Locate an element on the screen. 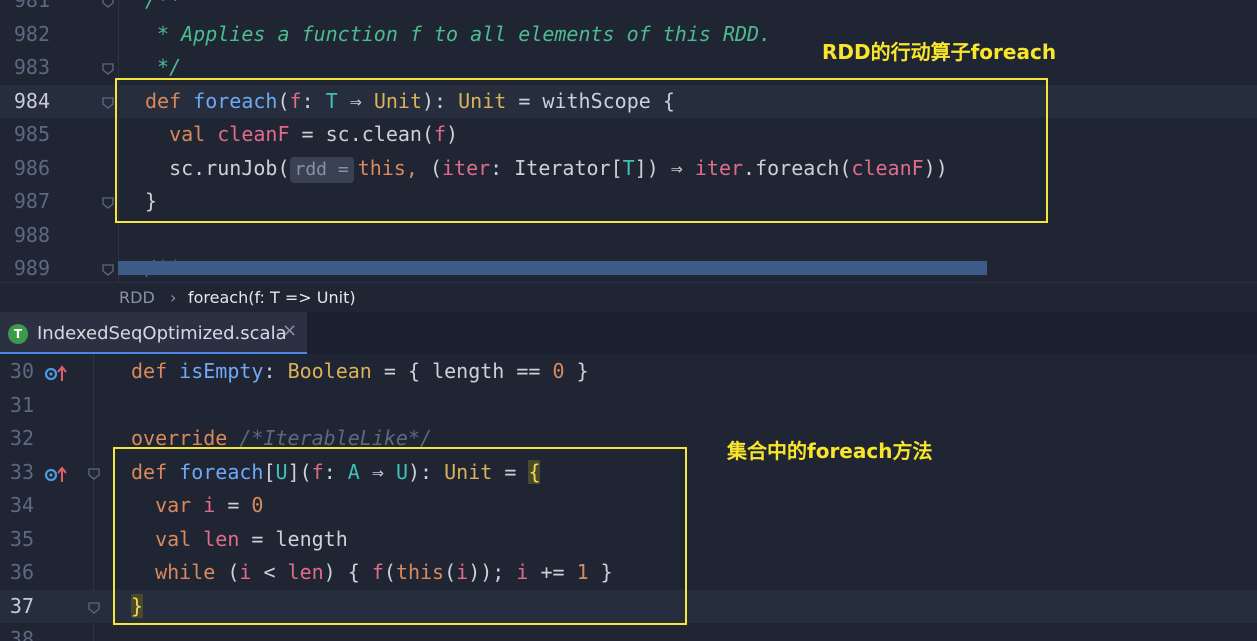 The image size is (1257, 641). code-text: def isEmpty: Boolean = { length == 0 } is located at coordinates (360, 371).